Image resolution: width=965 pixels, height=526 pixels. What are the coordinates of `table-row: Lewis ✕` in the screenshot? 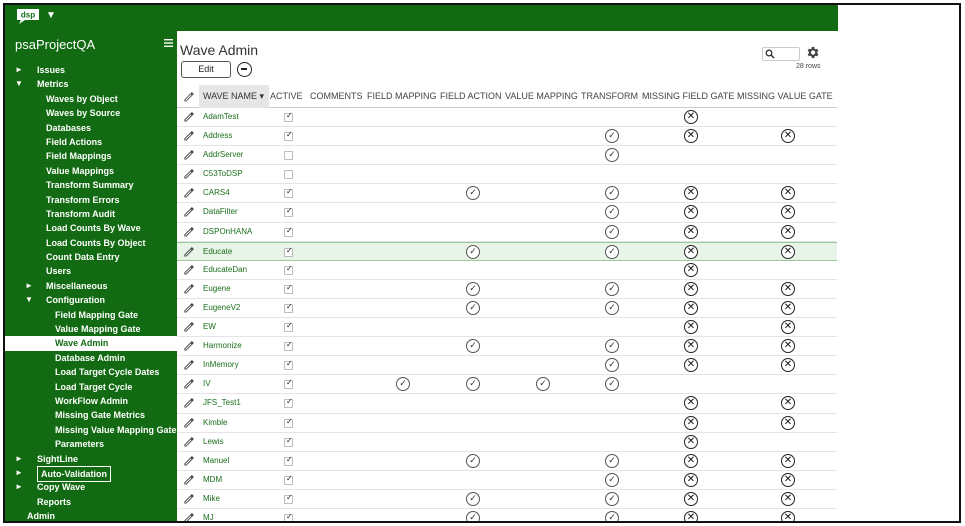 It's located at (507, 442).